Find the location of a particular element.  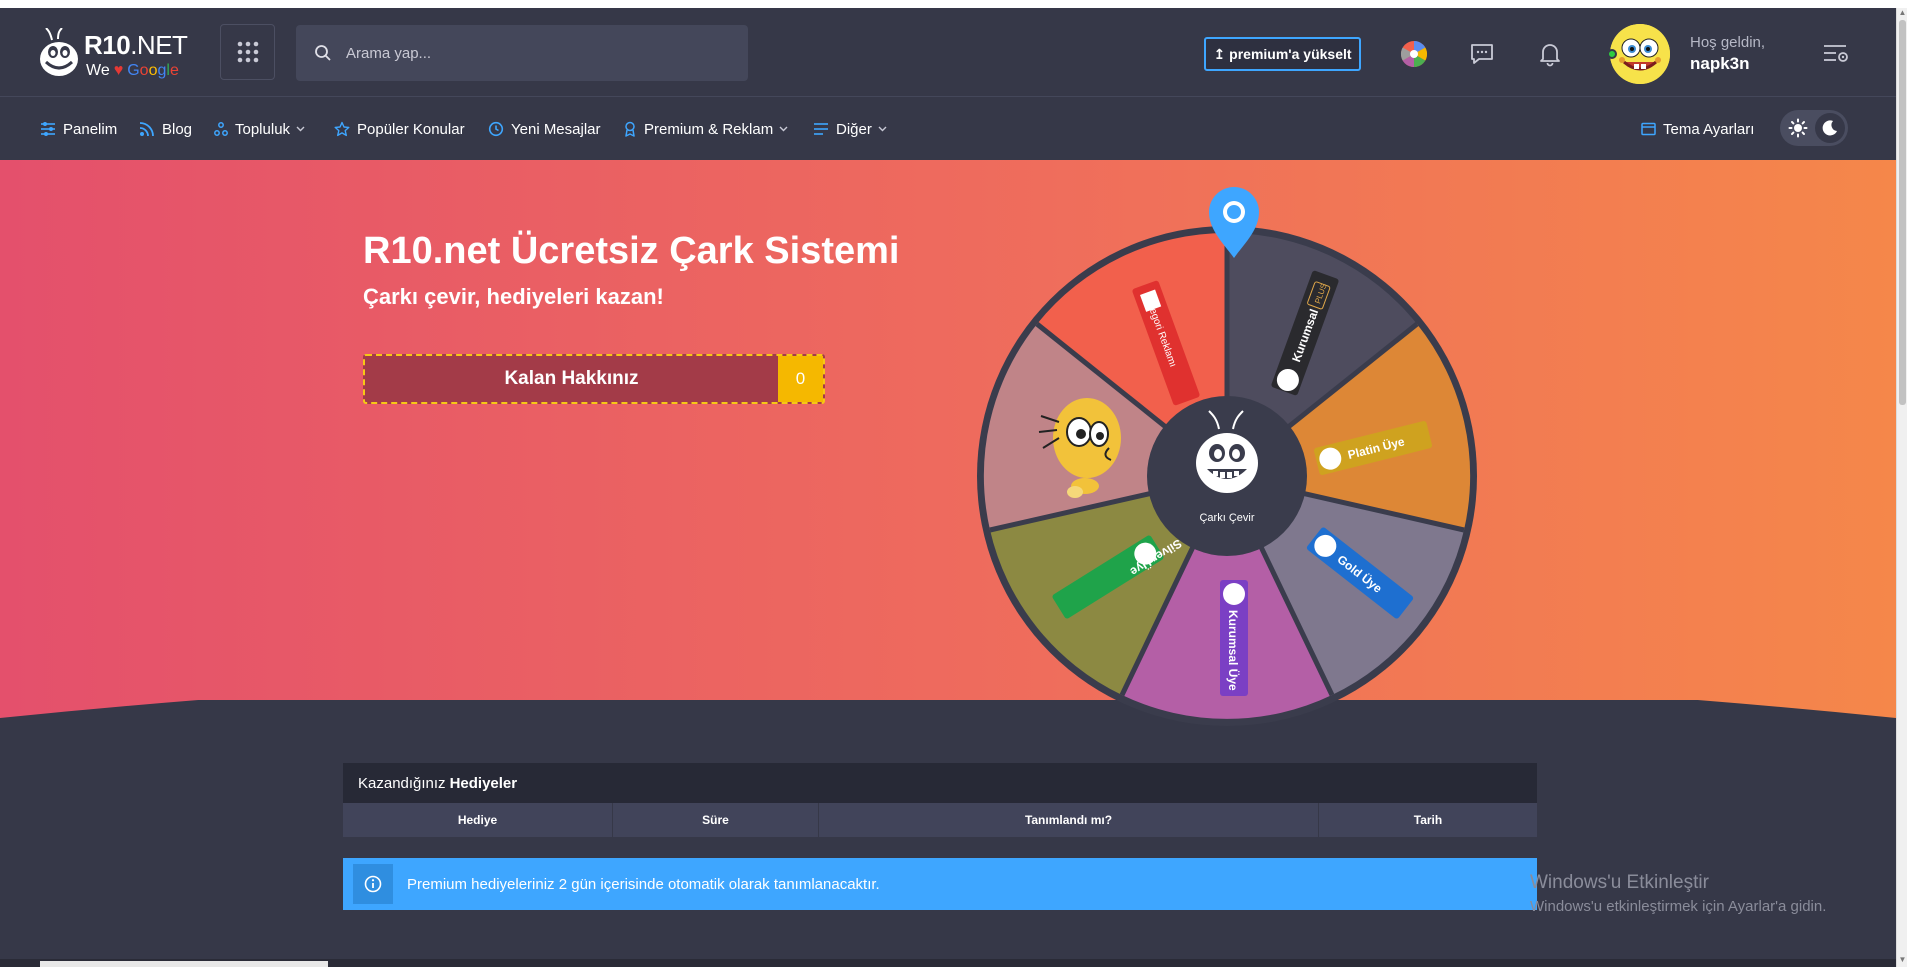

nav-panelim: Panelim is located at coordinates (78, 129).